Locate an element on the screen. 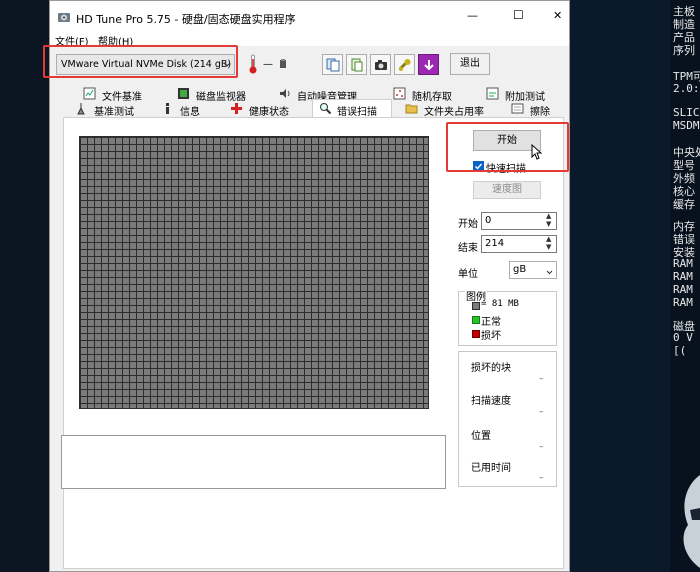 This screenshot has height=572, width=700. elapsed-time-label: 已用时间 is located at coordinates (491, 468).